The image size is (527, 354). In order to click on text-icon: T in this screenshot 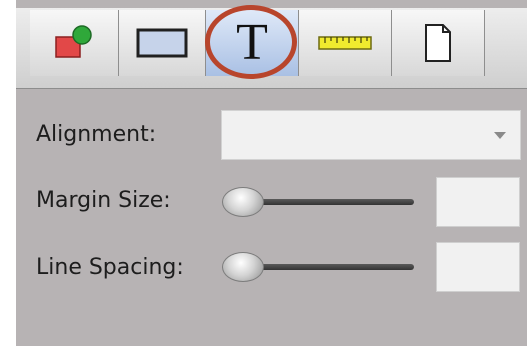, I will do `click(252, 42)`.